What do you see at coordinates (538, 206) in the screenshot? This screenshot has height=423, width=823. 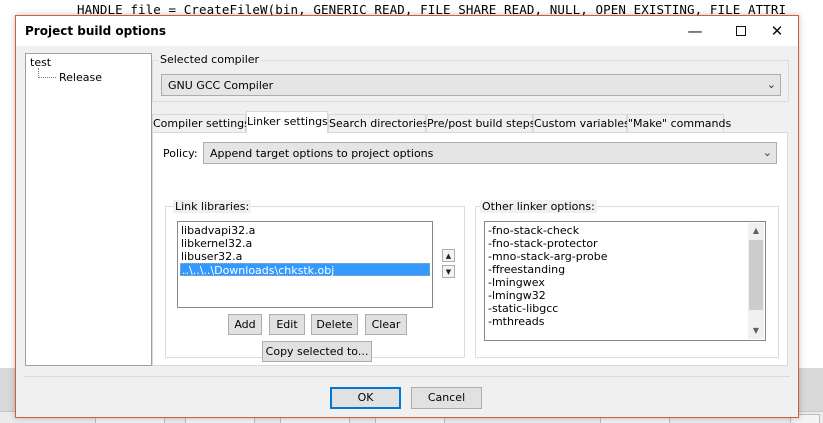 I see `other-linker-options-label: Other linker options:` at bounding box center [538, 206].